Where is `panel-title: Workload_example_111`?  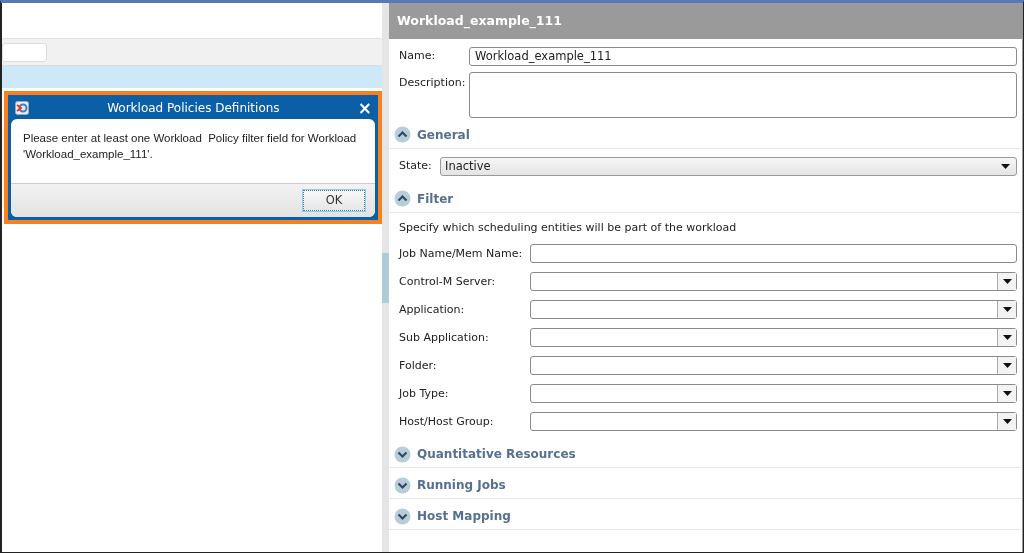
panel-title: Workload_example_111 is located at coordinates (705, 21).